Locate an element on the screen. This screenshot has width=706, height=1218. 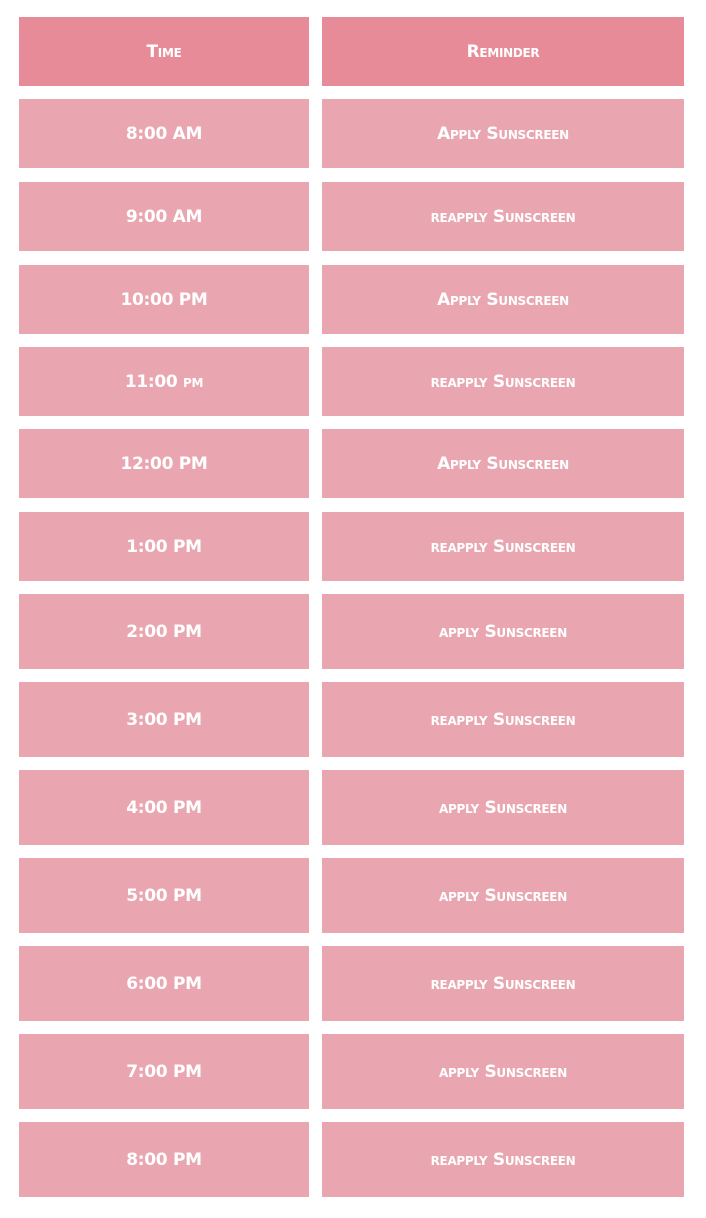
table-row: 5:00 PM apply Sunscreen is located at coordinates (351, 895).